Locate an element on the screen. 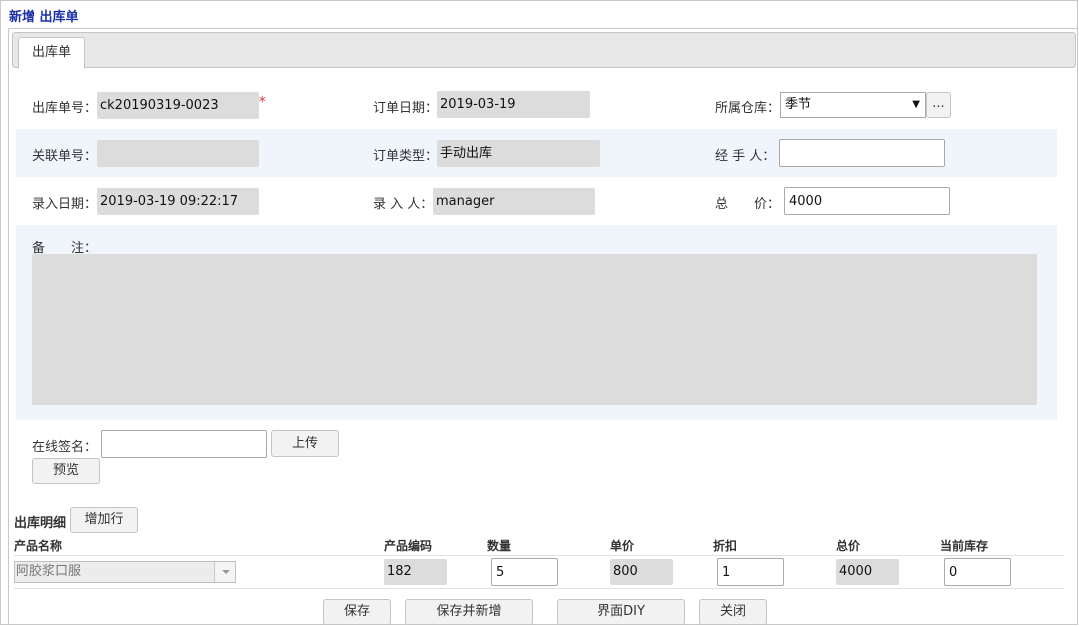 This screenshot has width=1079, height=626. total-price-label: 总 价： is located at coordinates (748, 204).